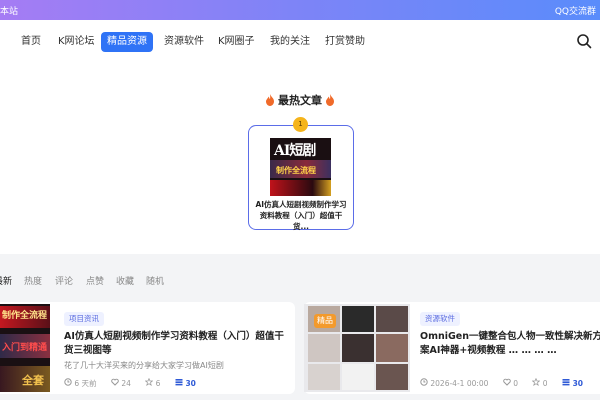 This screenshot has height=400, width=600. I want to click on nav-item-circle: K网圈子, so click(236, 42).